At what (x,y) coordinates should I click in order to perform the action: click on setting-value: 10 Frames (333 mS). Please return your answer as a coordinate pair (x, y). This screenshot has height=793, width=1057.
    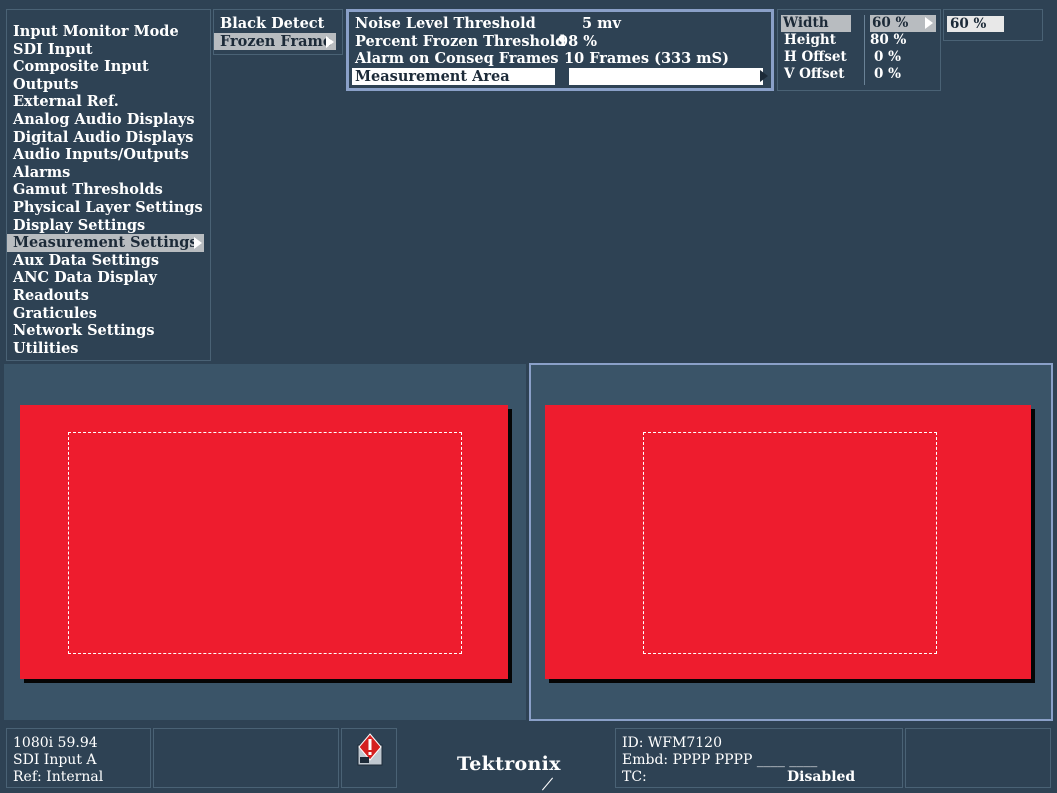
    Looking at the image, I should click on (646, 59).